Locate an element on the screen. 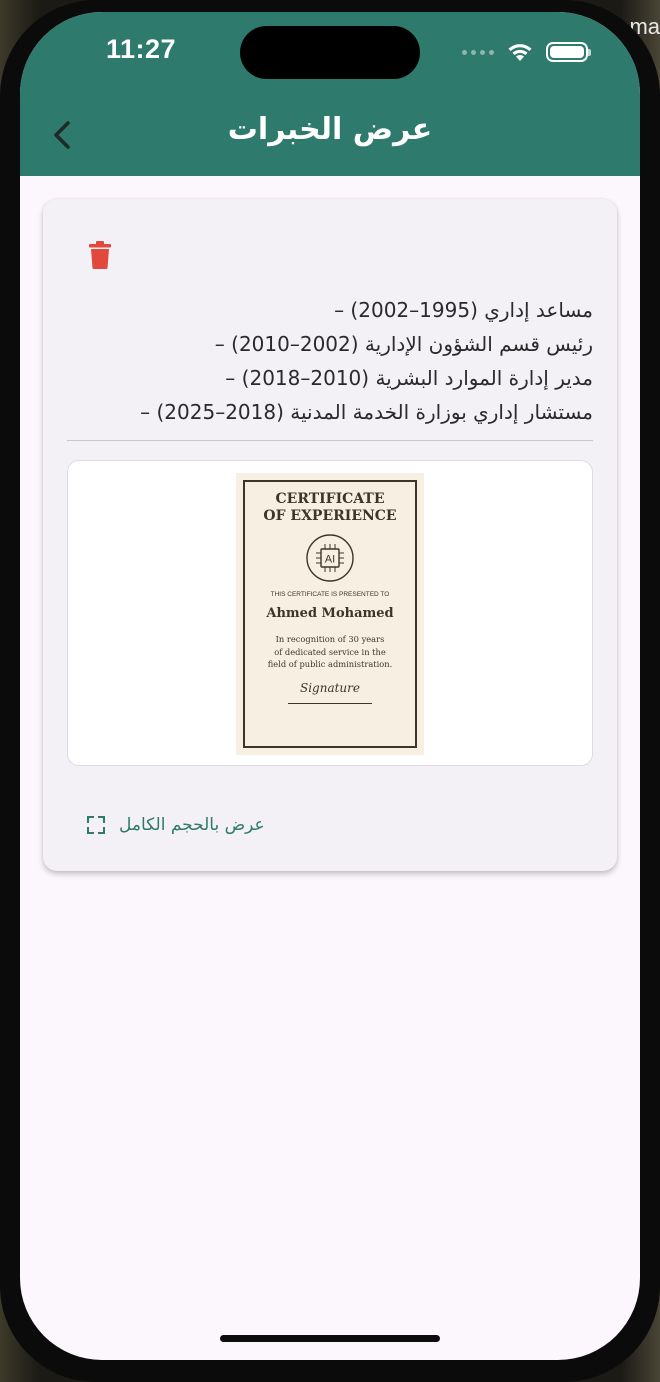  certificate-presented-to: THIS CERTIFICATE IS PRESENTED TO is located at coordinates (330, 594).